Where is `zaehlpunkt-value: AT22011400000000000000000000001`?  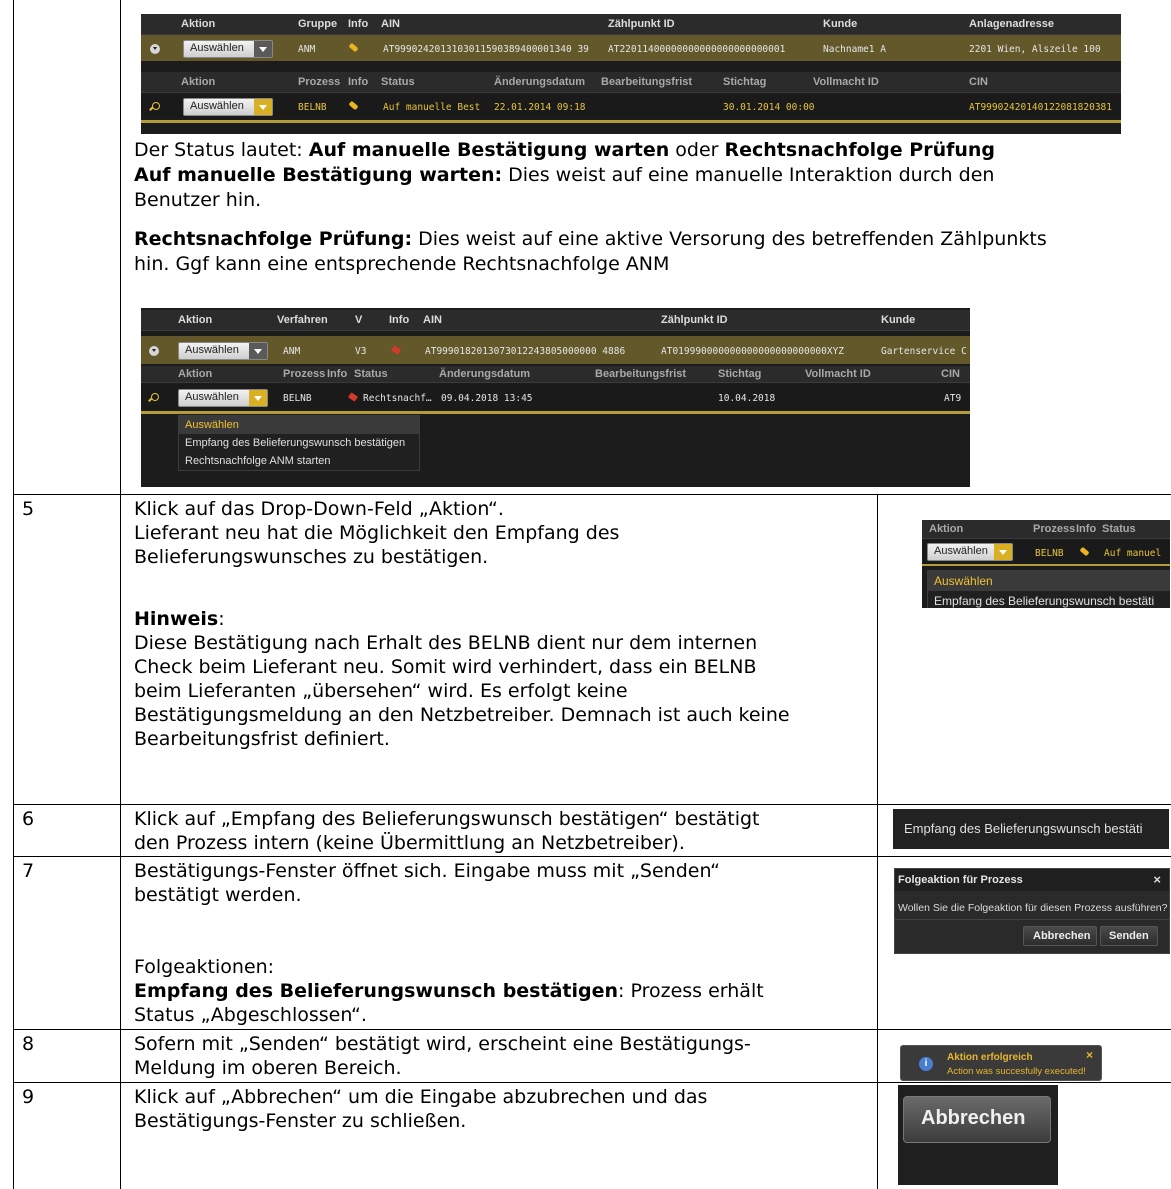
zaehlpunkt-value: AT22011400000000000000000000001 is located at coordinates (697, 49).